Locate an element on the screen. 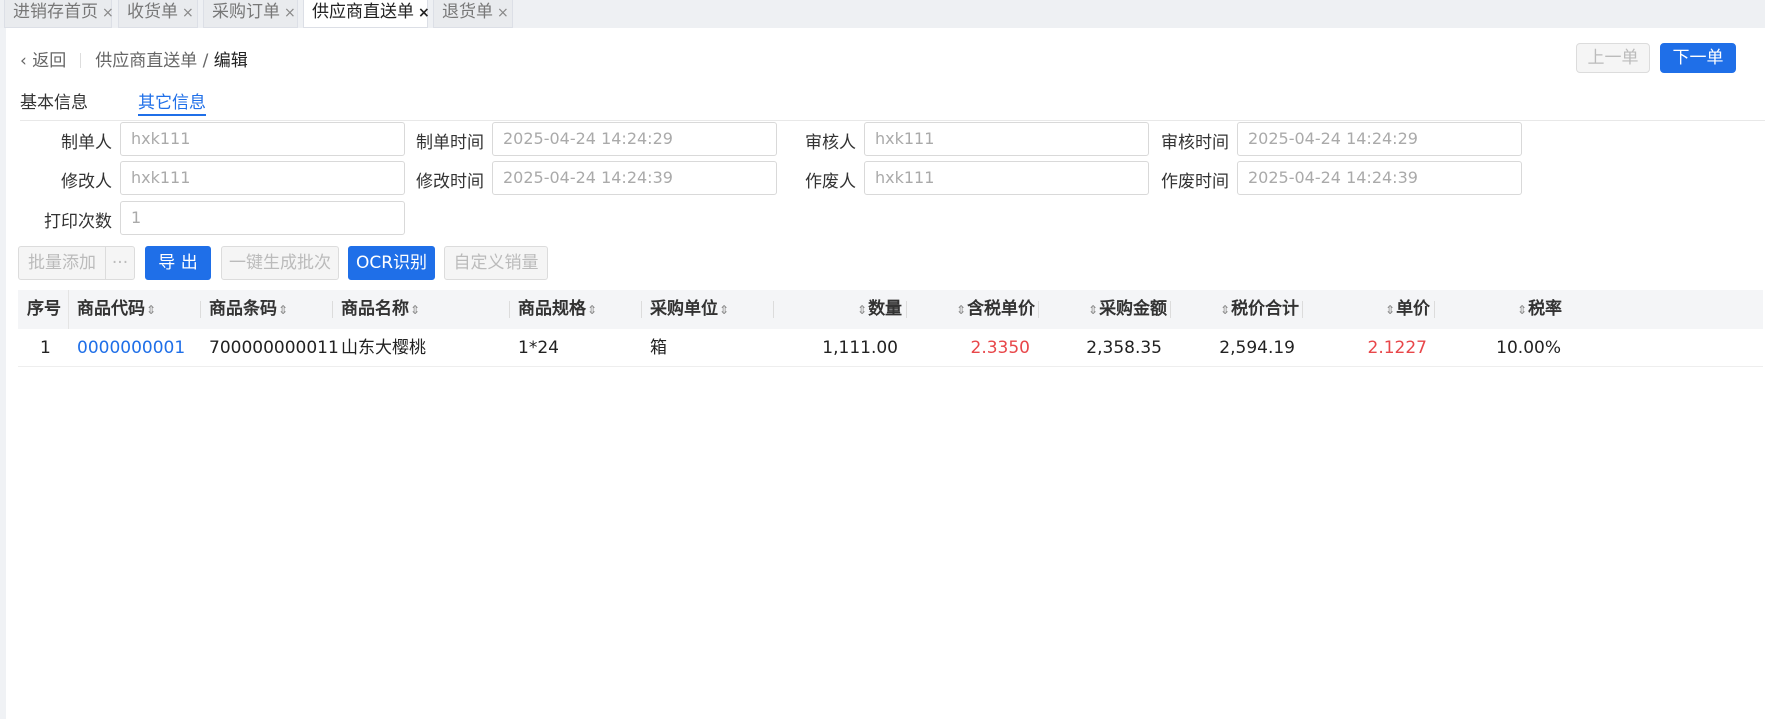 The width and height of the screenshot is (1765, 719). col-tax-price: ⇕含税单价 is located at coordinates (995, 309).